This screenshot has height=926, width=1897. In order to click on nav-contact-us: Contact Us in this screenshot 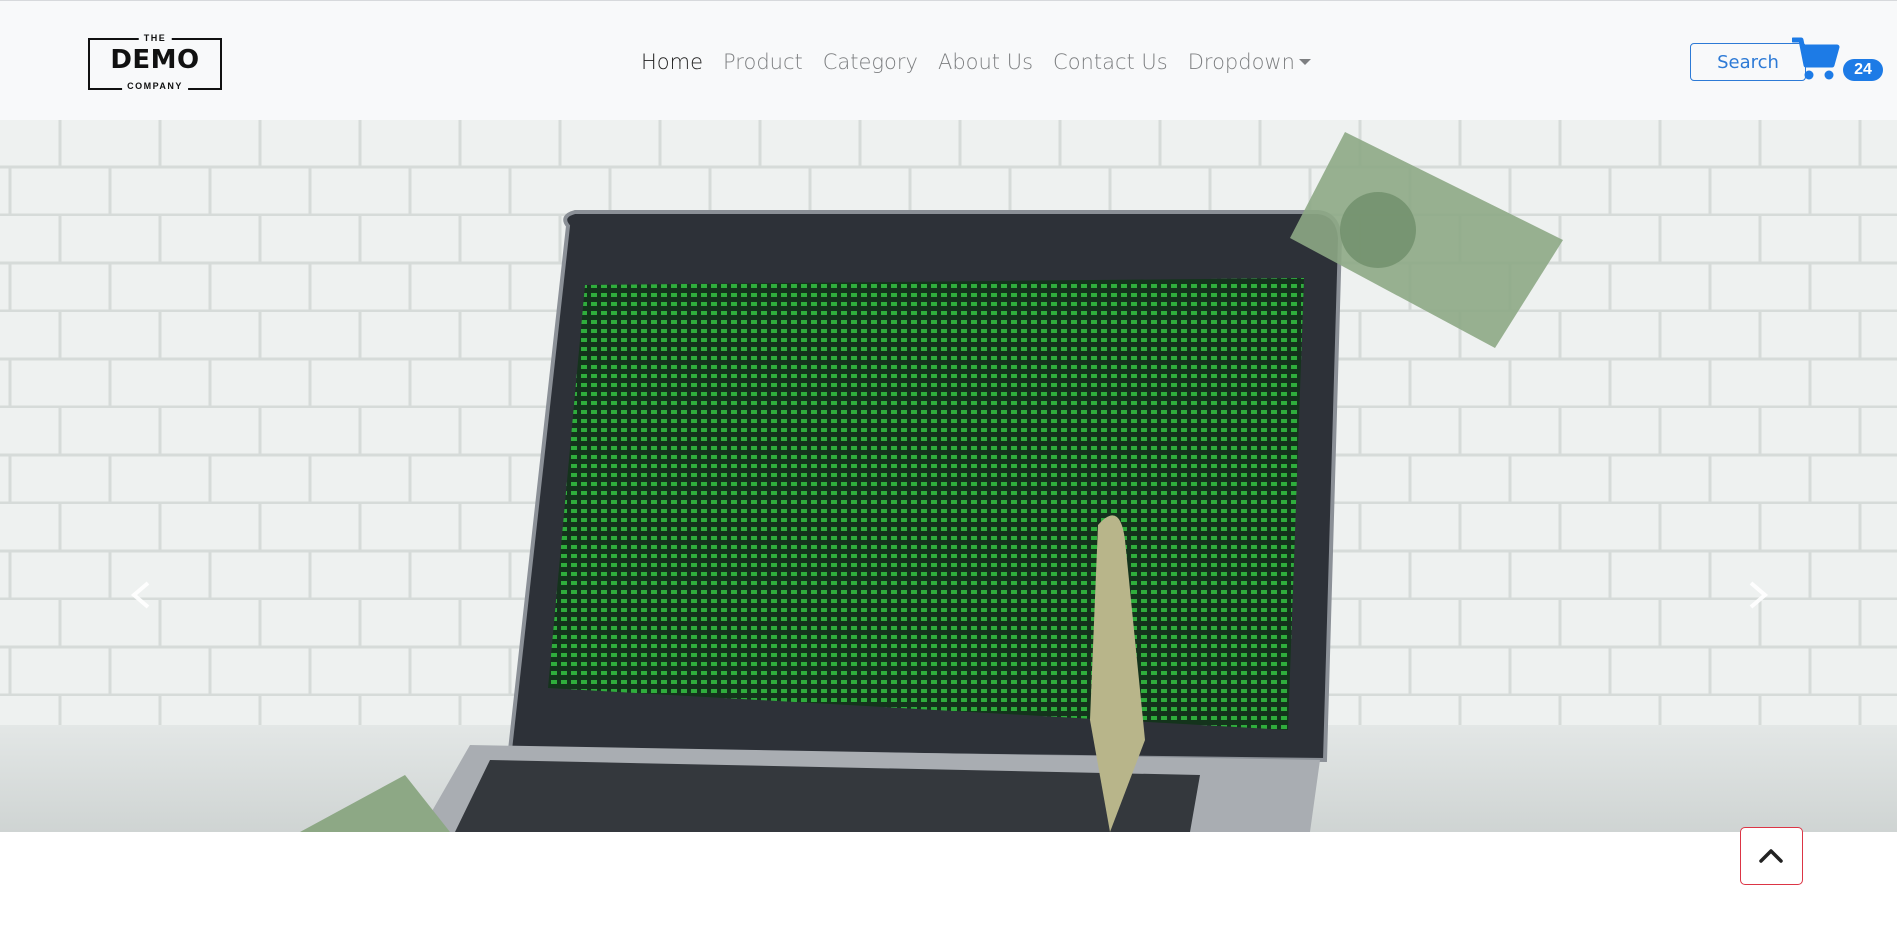, I will do `click(1110, 62)`.